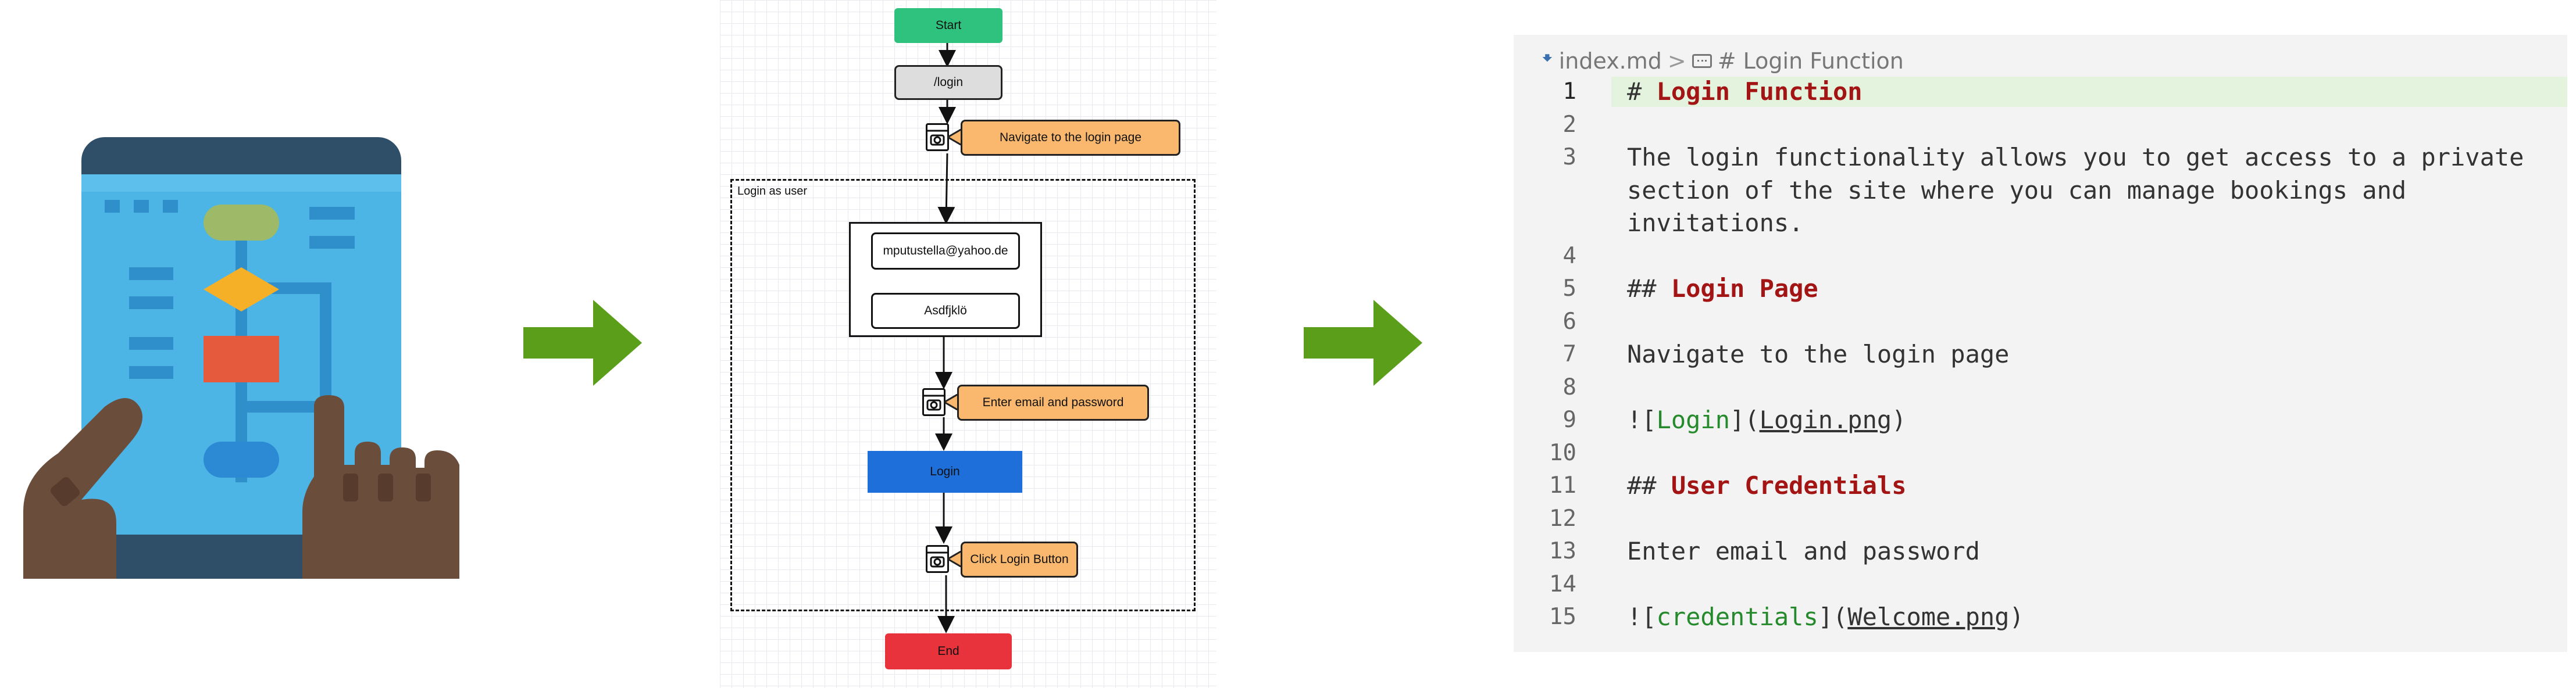  What do you see at coordinates (1569, 157) in the screenshot?
I see `line-number: 3` at bounding box center [1569, 157].